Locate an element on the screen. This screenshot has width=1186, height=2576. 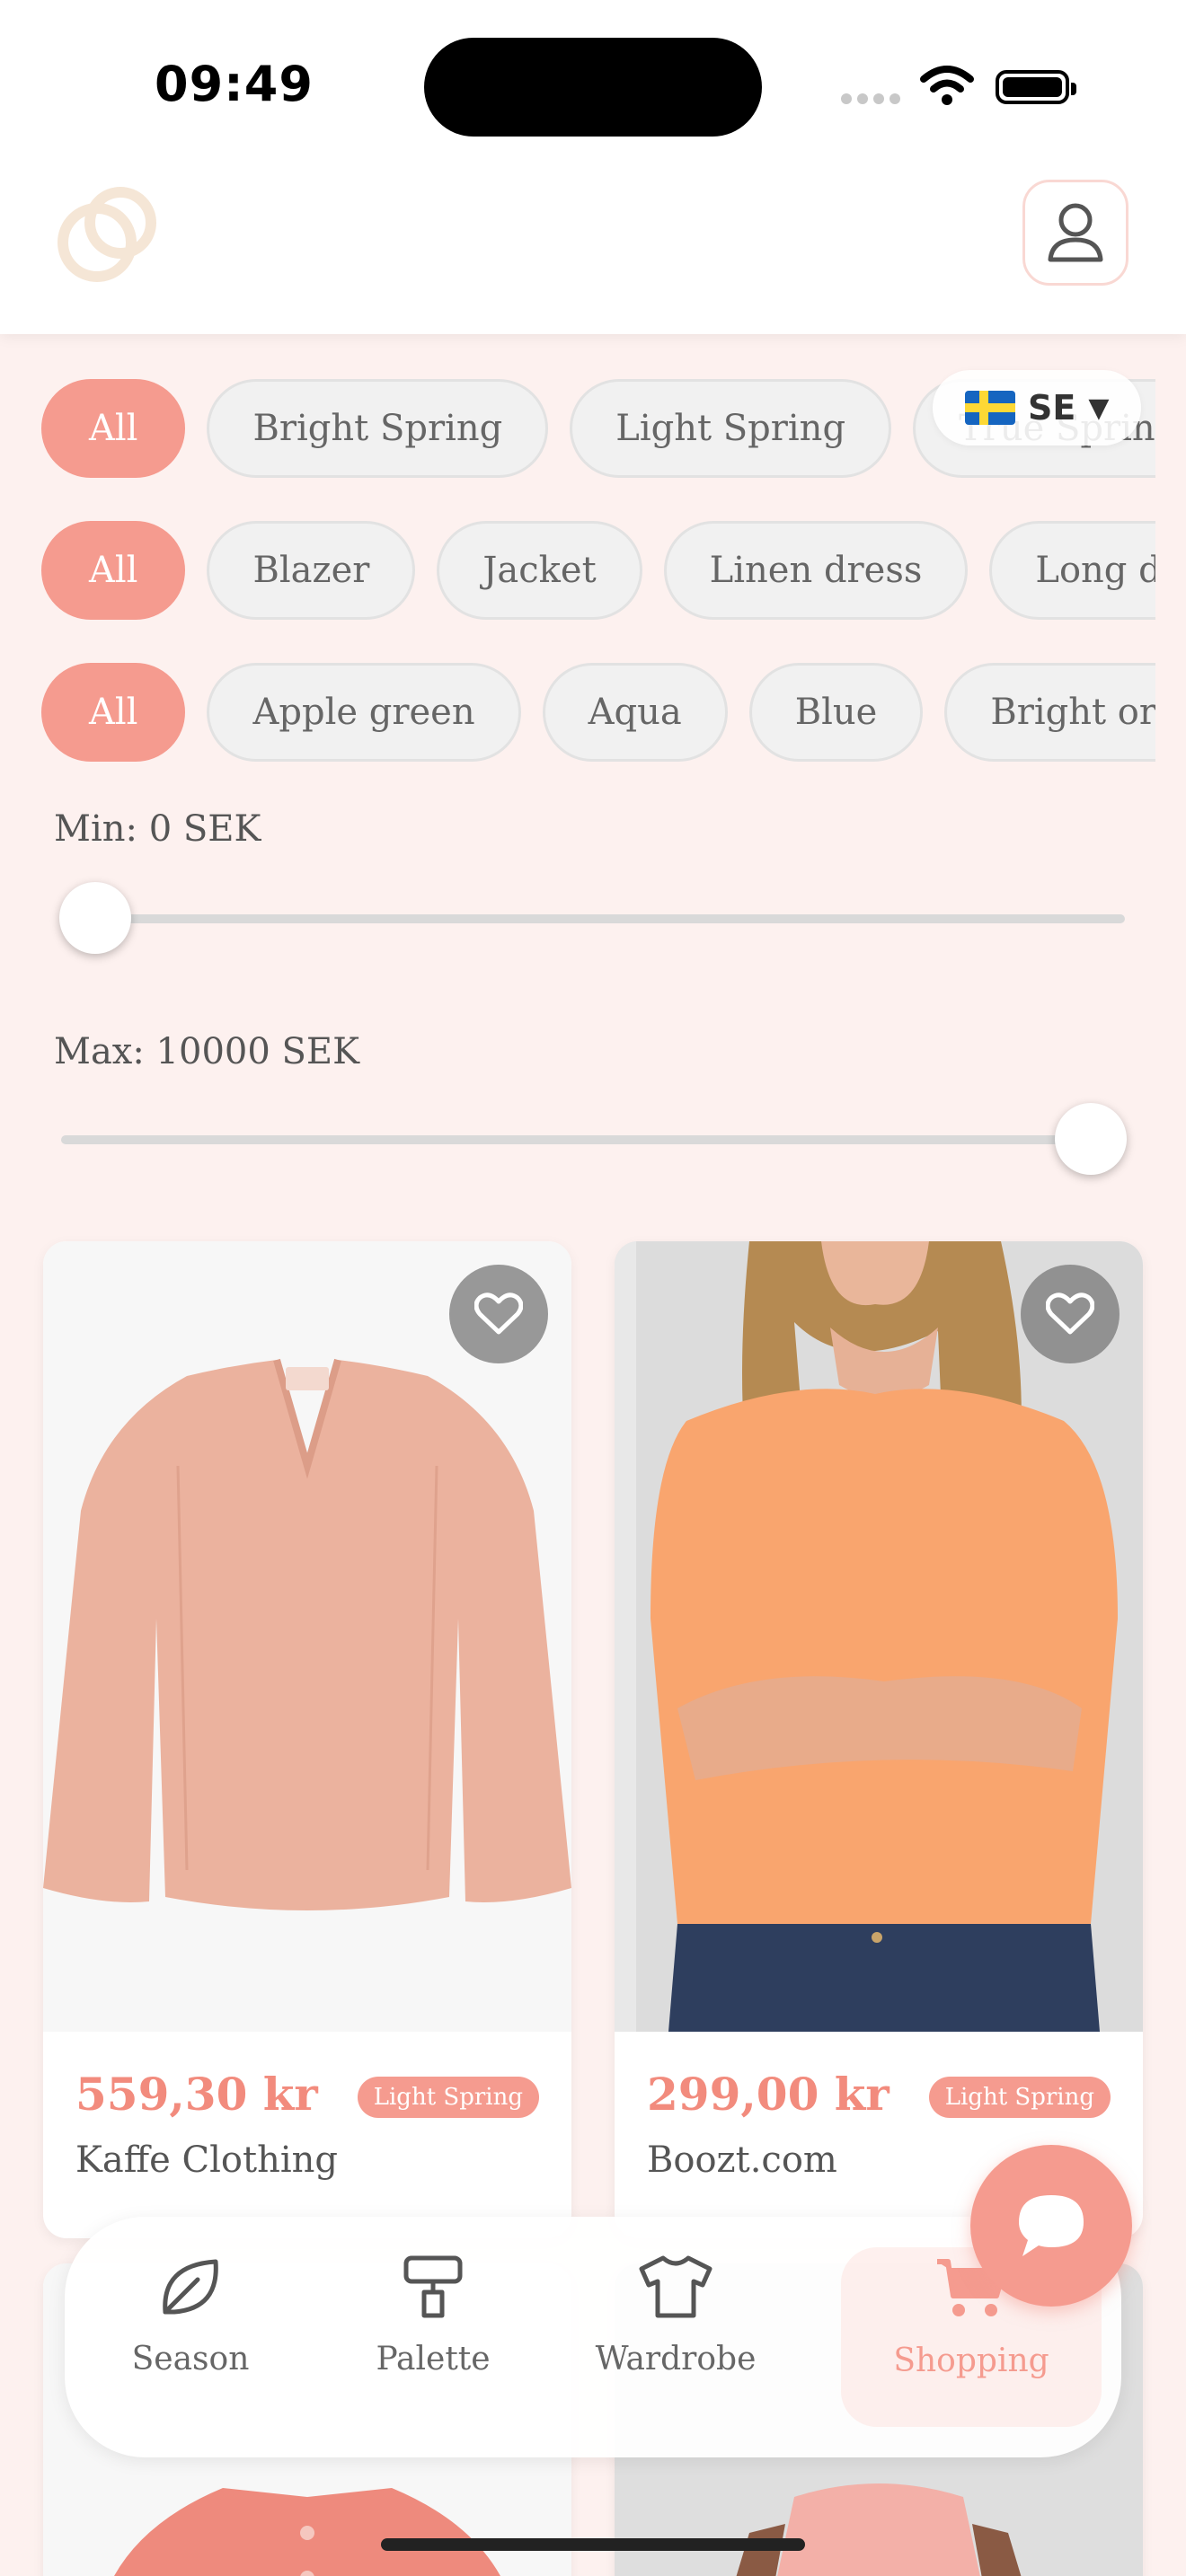
home-indicator is located at coordinates (593, 2544).